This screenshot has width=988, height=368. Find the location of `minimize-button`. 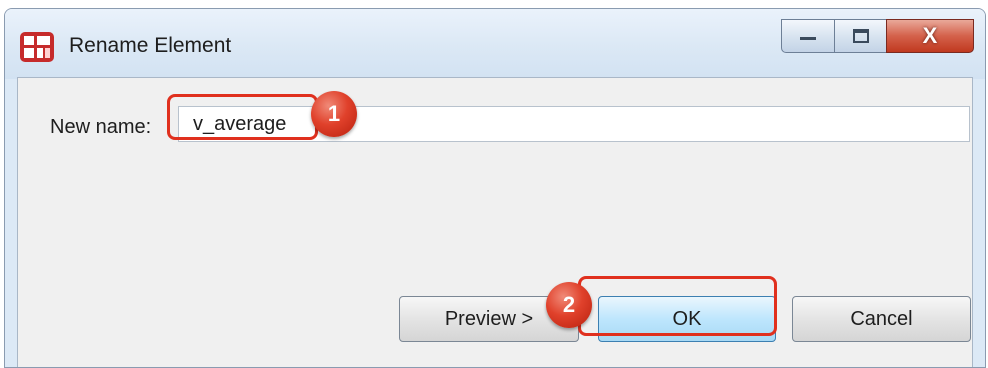

minimize-button is located at coordinates (808, 36).